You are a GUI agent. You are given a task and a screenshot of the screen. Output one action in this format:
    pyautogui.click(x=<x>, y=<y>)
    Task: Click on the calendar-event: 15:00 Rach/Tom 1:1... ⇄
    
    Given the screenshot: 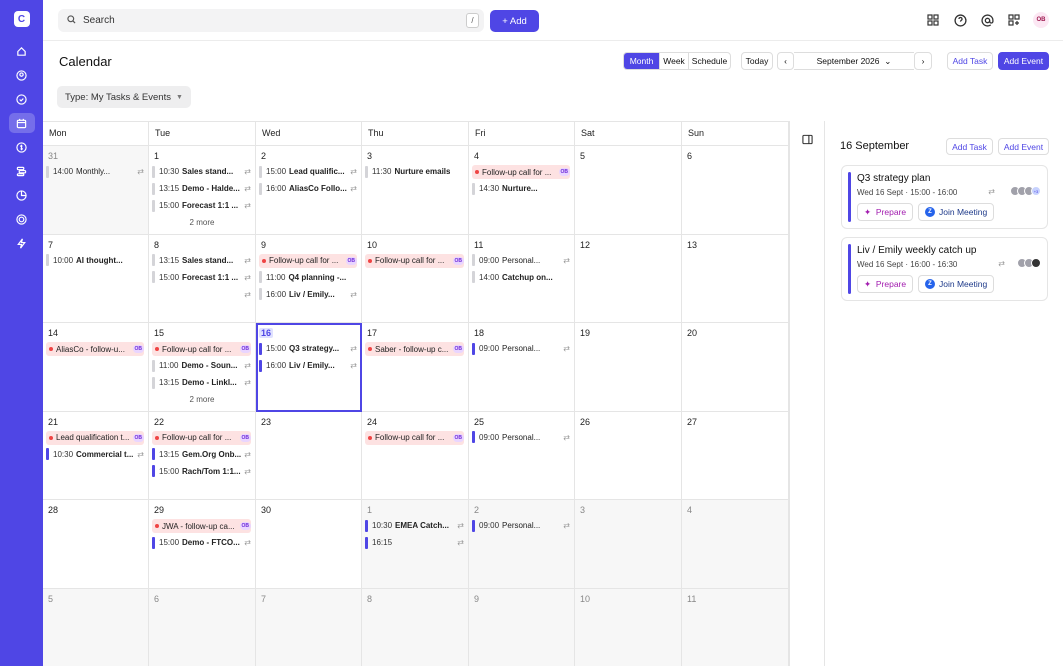 What is the action you would take?
    pyautogui.click(x=201, y=471)
    